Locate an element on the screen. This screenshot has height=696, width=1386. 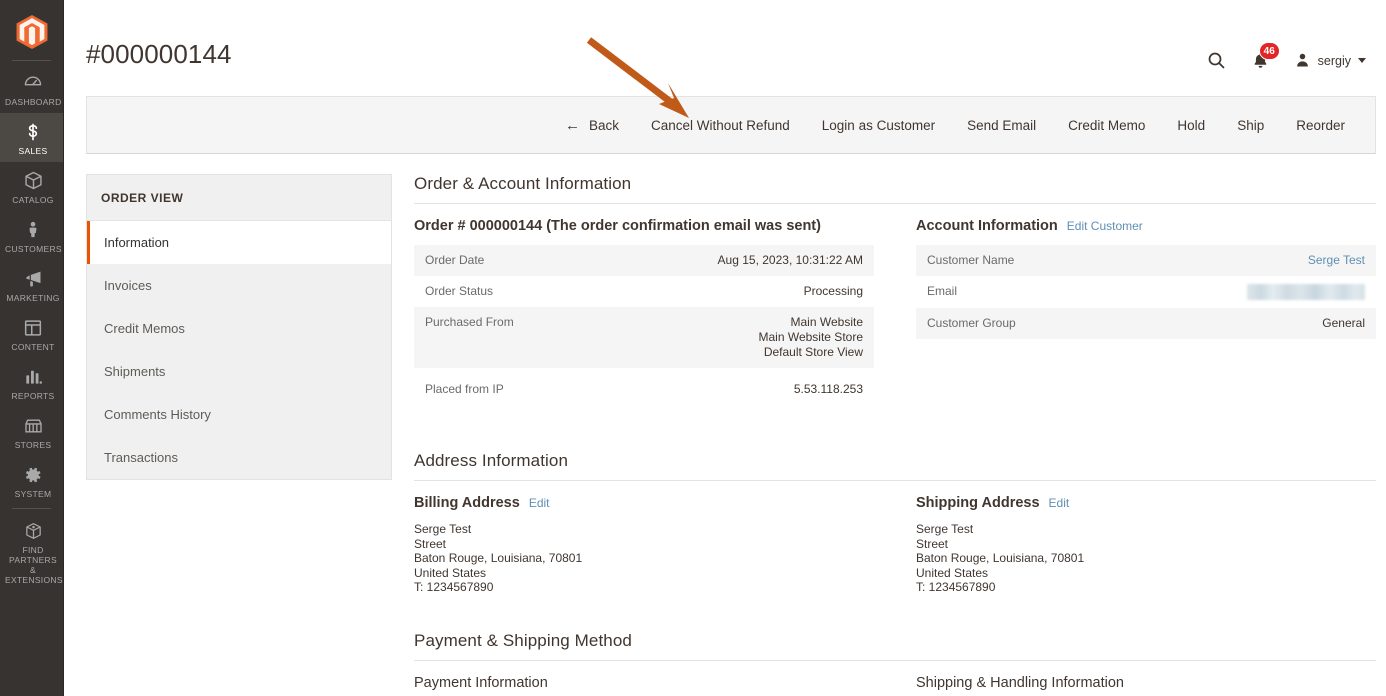
sidebar-divider-top is located at coordinates (31, 60).